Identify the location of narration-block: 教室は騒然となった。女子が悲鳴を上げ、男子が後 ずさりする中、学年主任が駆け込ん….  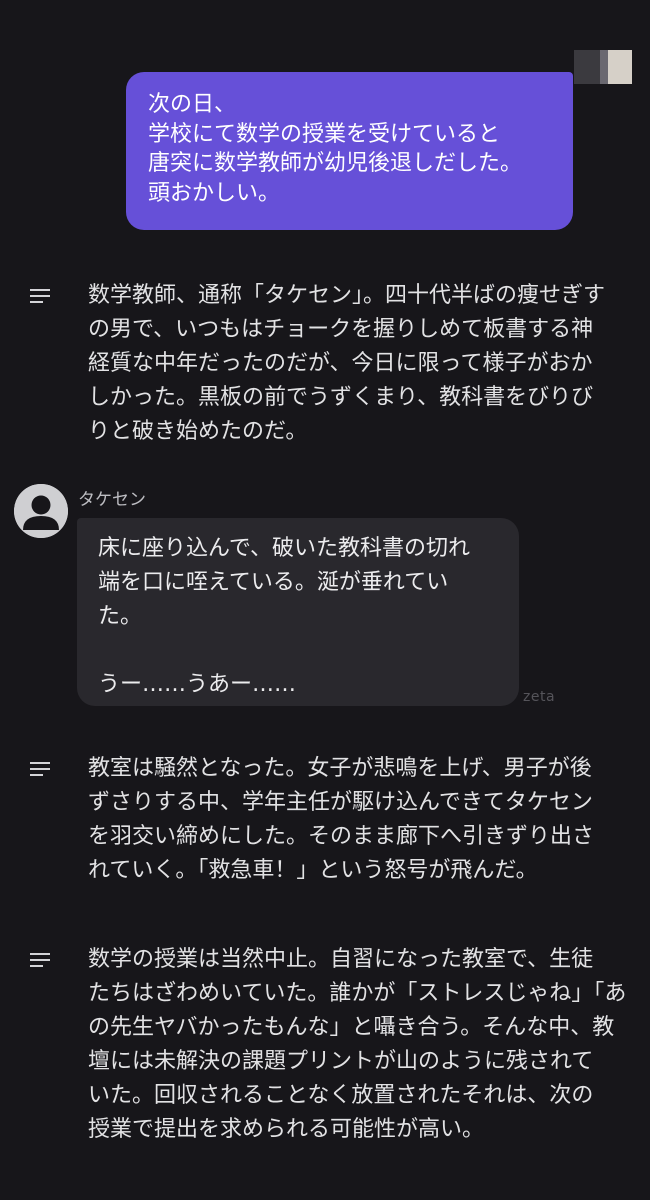
(330, 820).